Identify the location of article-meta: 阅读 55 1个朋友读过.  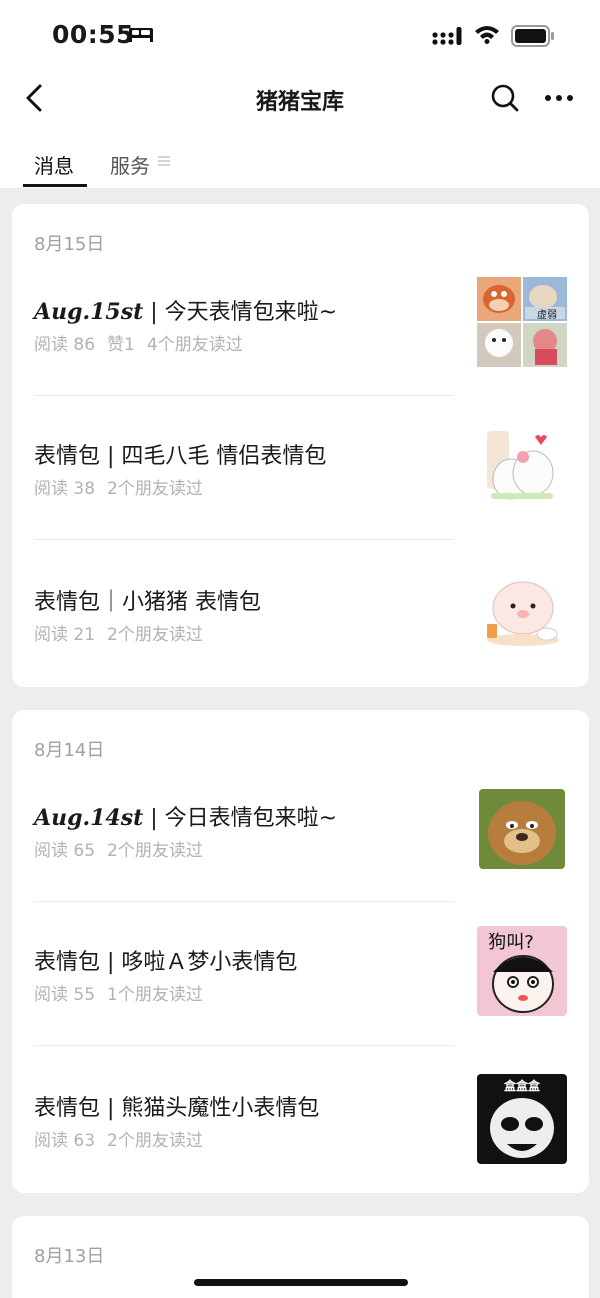
(124, 992).